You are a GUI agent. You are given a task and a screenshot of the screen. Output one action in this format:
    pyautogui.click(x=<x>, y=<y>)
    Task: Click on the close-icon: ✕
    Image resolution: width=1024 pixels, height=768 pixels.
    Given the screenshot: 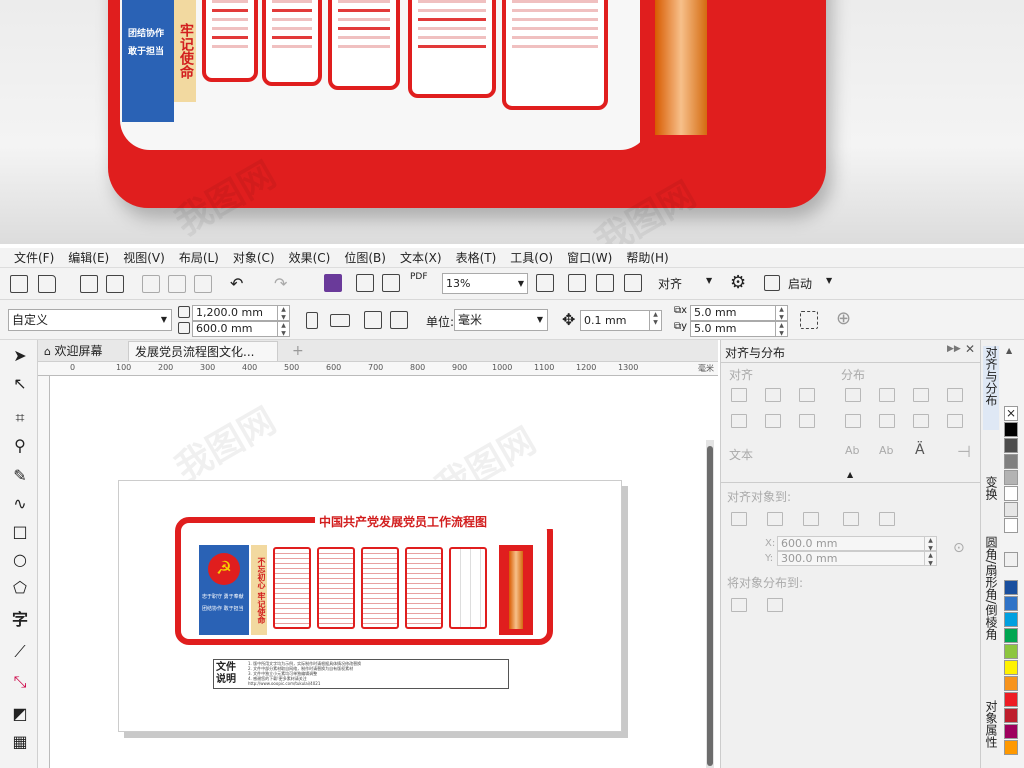 What is the action you would take?
    pyautogui.click(x=970, y=349)
    